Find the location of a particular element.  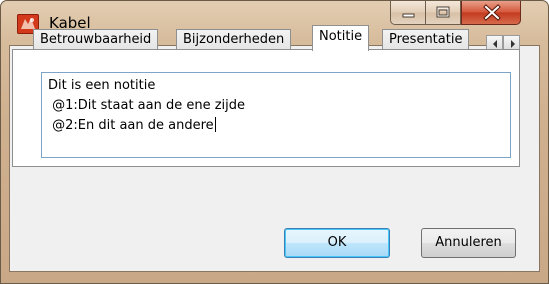

close-button is located at coordinates (491, 13).